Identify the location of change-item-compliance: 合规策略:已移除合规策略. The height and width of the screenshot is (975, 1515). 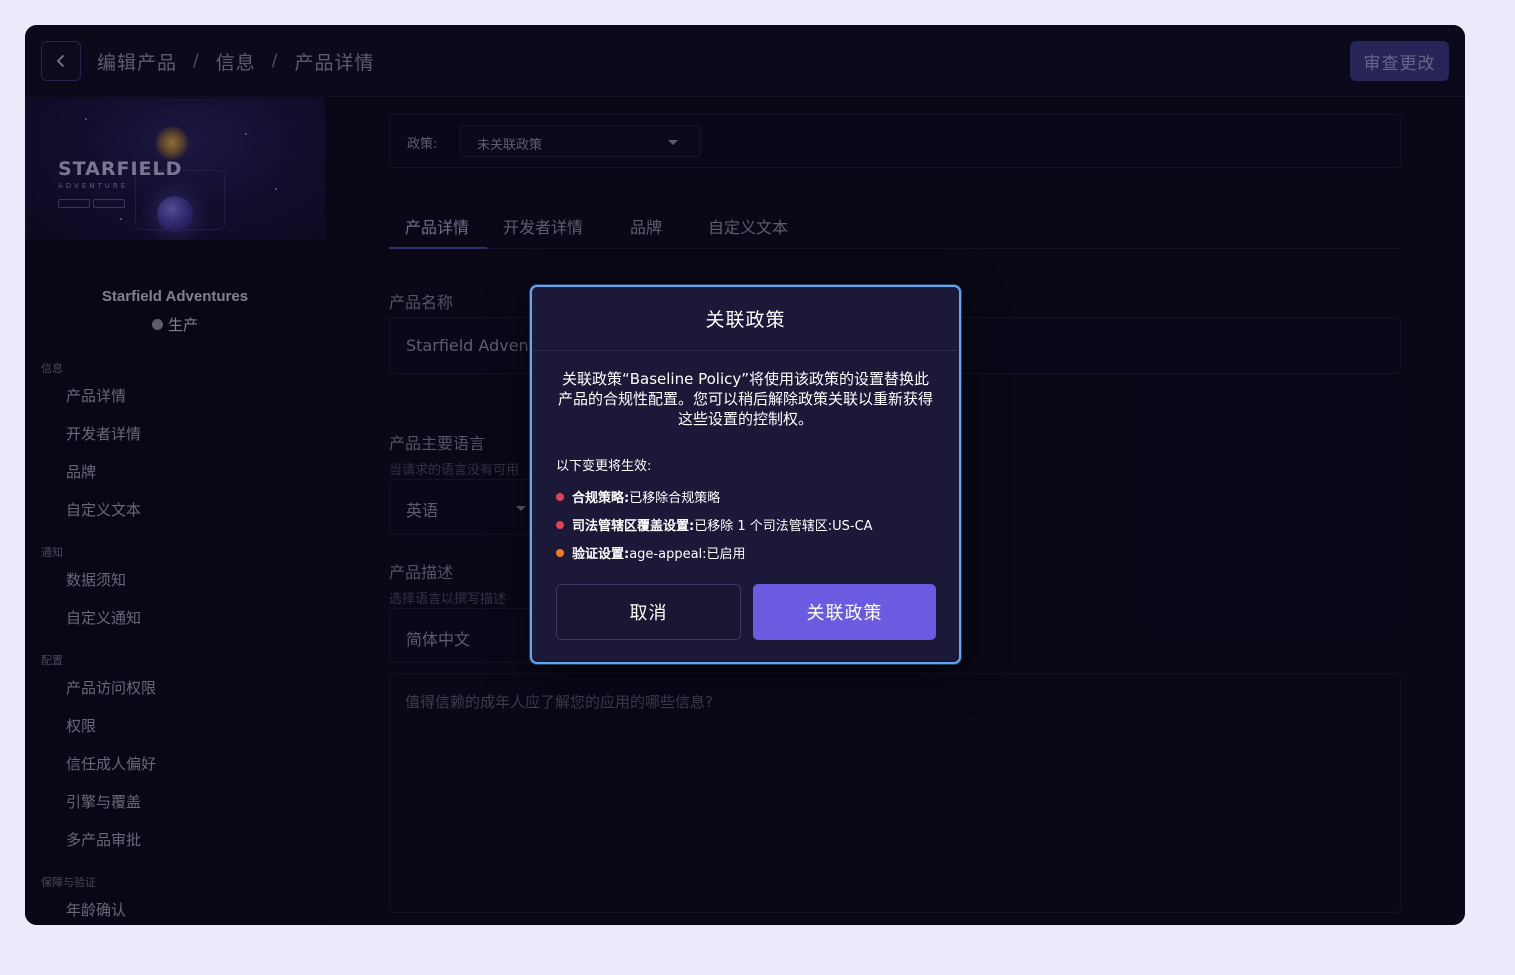
(638, 496).